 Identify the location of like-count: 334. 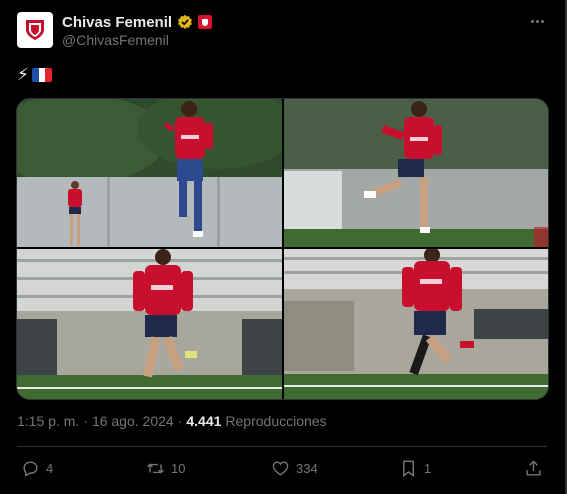
(307, 468).